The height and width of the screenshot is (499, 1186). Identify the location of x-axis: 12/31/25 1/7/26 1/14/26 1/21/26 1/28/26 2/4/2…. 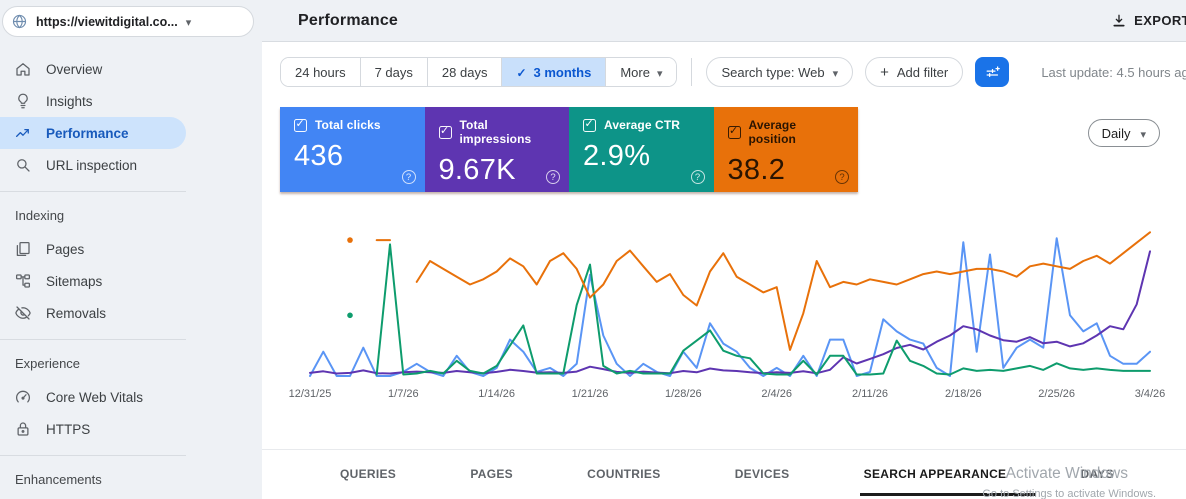
(727, 397).